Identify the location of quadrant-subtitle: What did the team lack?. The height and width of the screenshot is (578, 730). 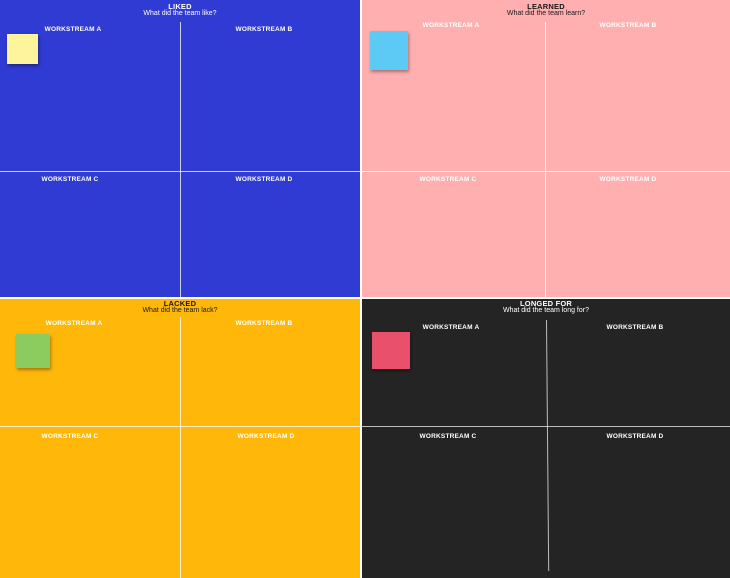
(180, 310).